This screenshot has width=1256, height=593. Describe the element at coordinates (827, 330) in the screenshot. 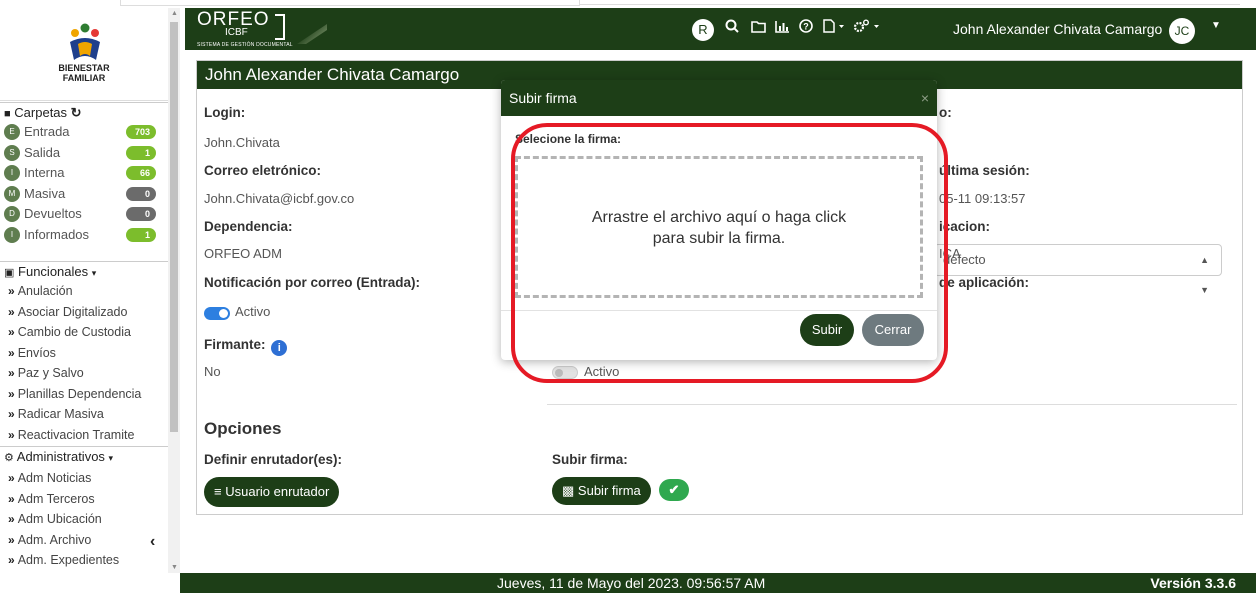

I see `subir-button: Subir` at that location.